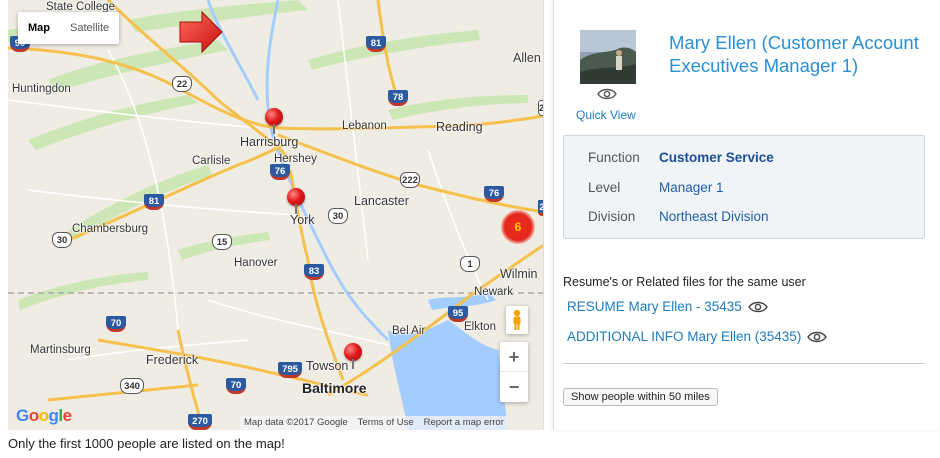 The height and width of the screenshot is (458, 940). What do you see at coordinates (410, 180) in the screenshot?
I see `shield-us222: 222` at bounding box center [410, 180].